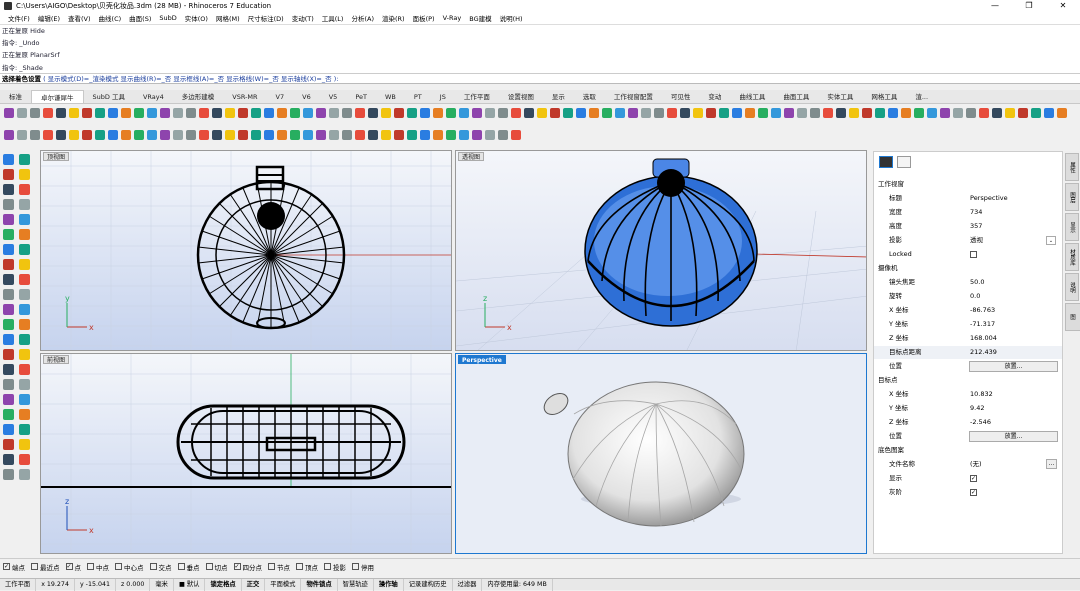 The height and width of the screenshot is (591, 1080). What do you see at coordinates (110, 18) in the screenshot?
I see `menu-item: 曲线(C)` at bounding box center [110, 18].